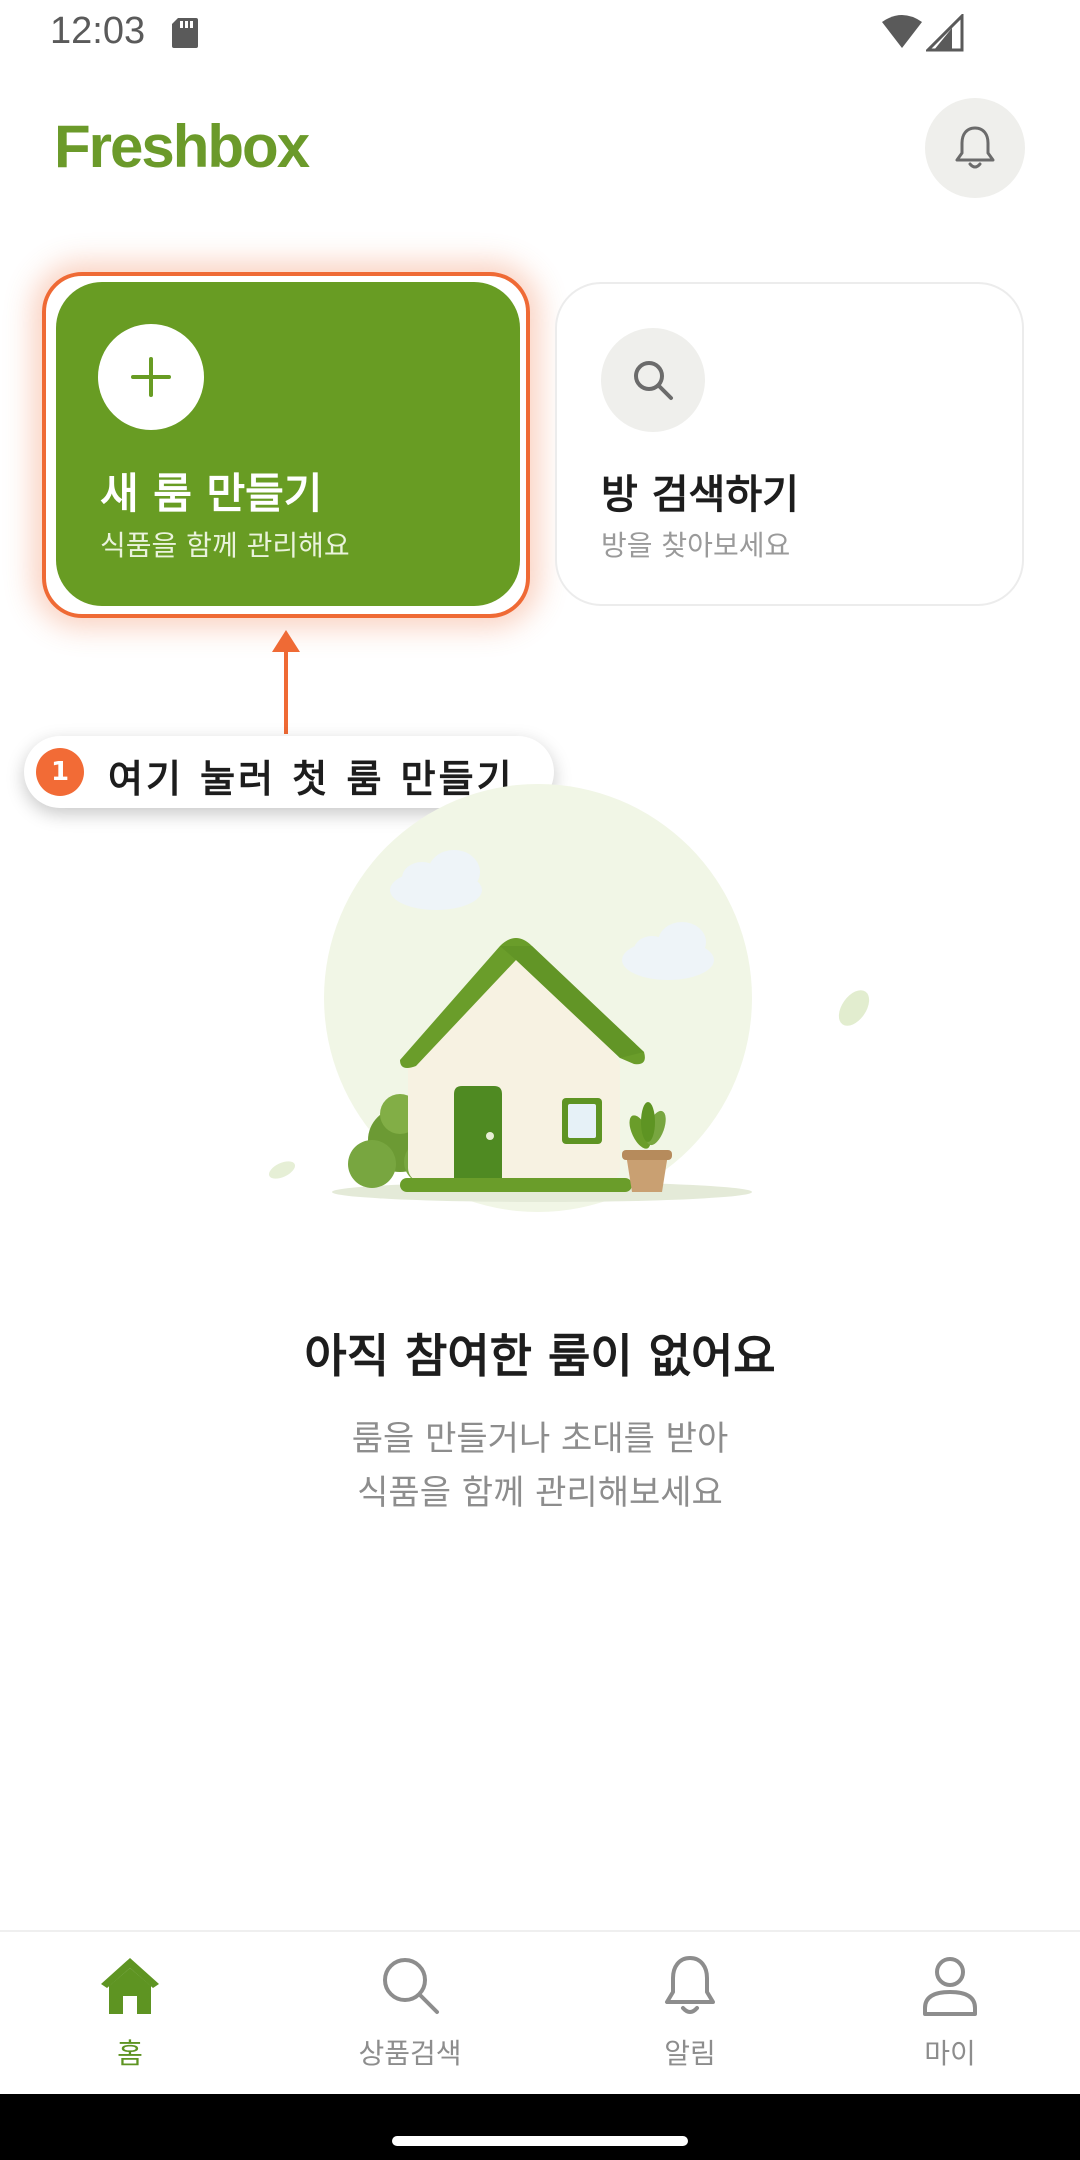  What do you see at coordinates (130, 2053) in the screenshot?
I see `nav-label-home: 홈` at bounding box center [130, 2053].